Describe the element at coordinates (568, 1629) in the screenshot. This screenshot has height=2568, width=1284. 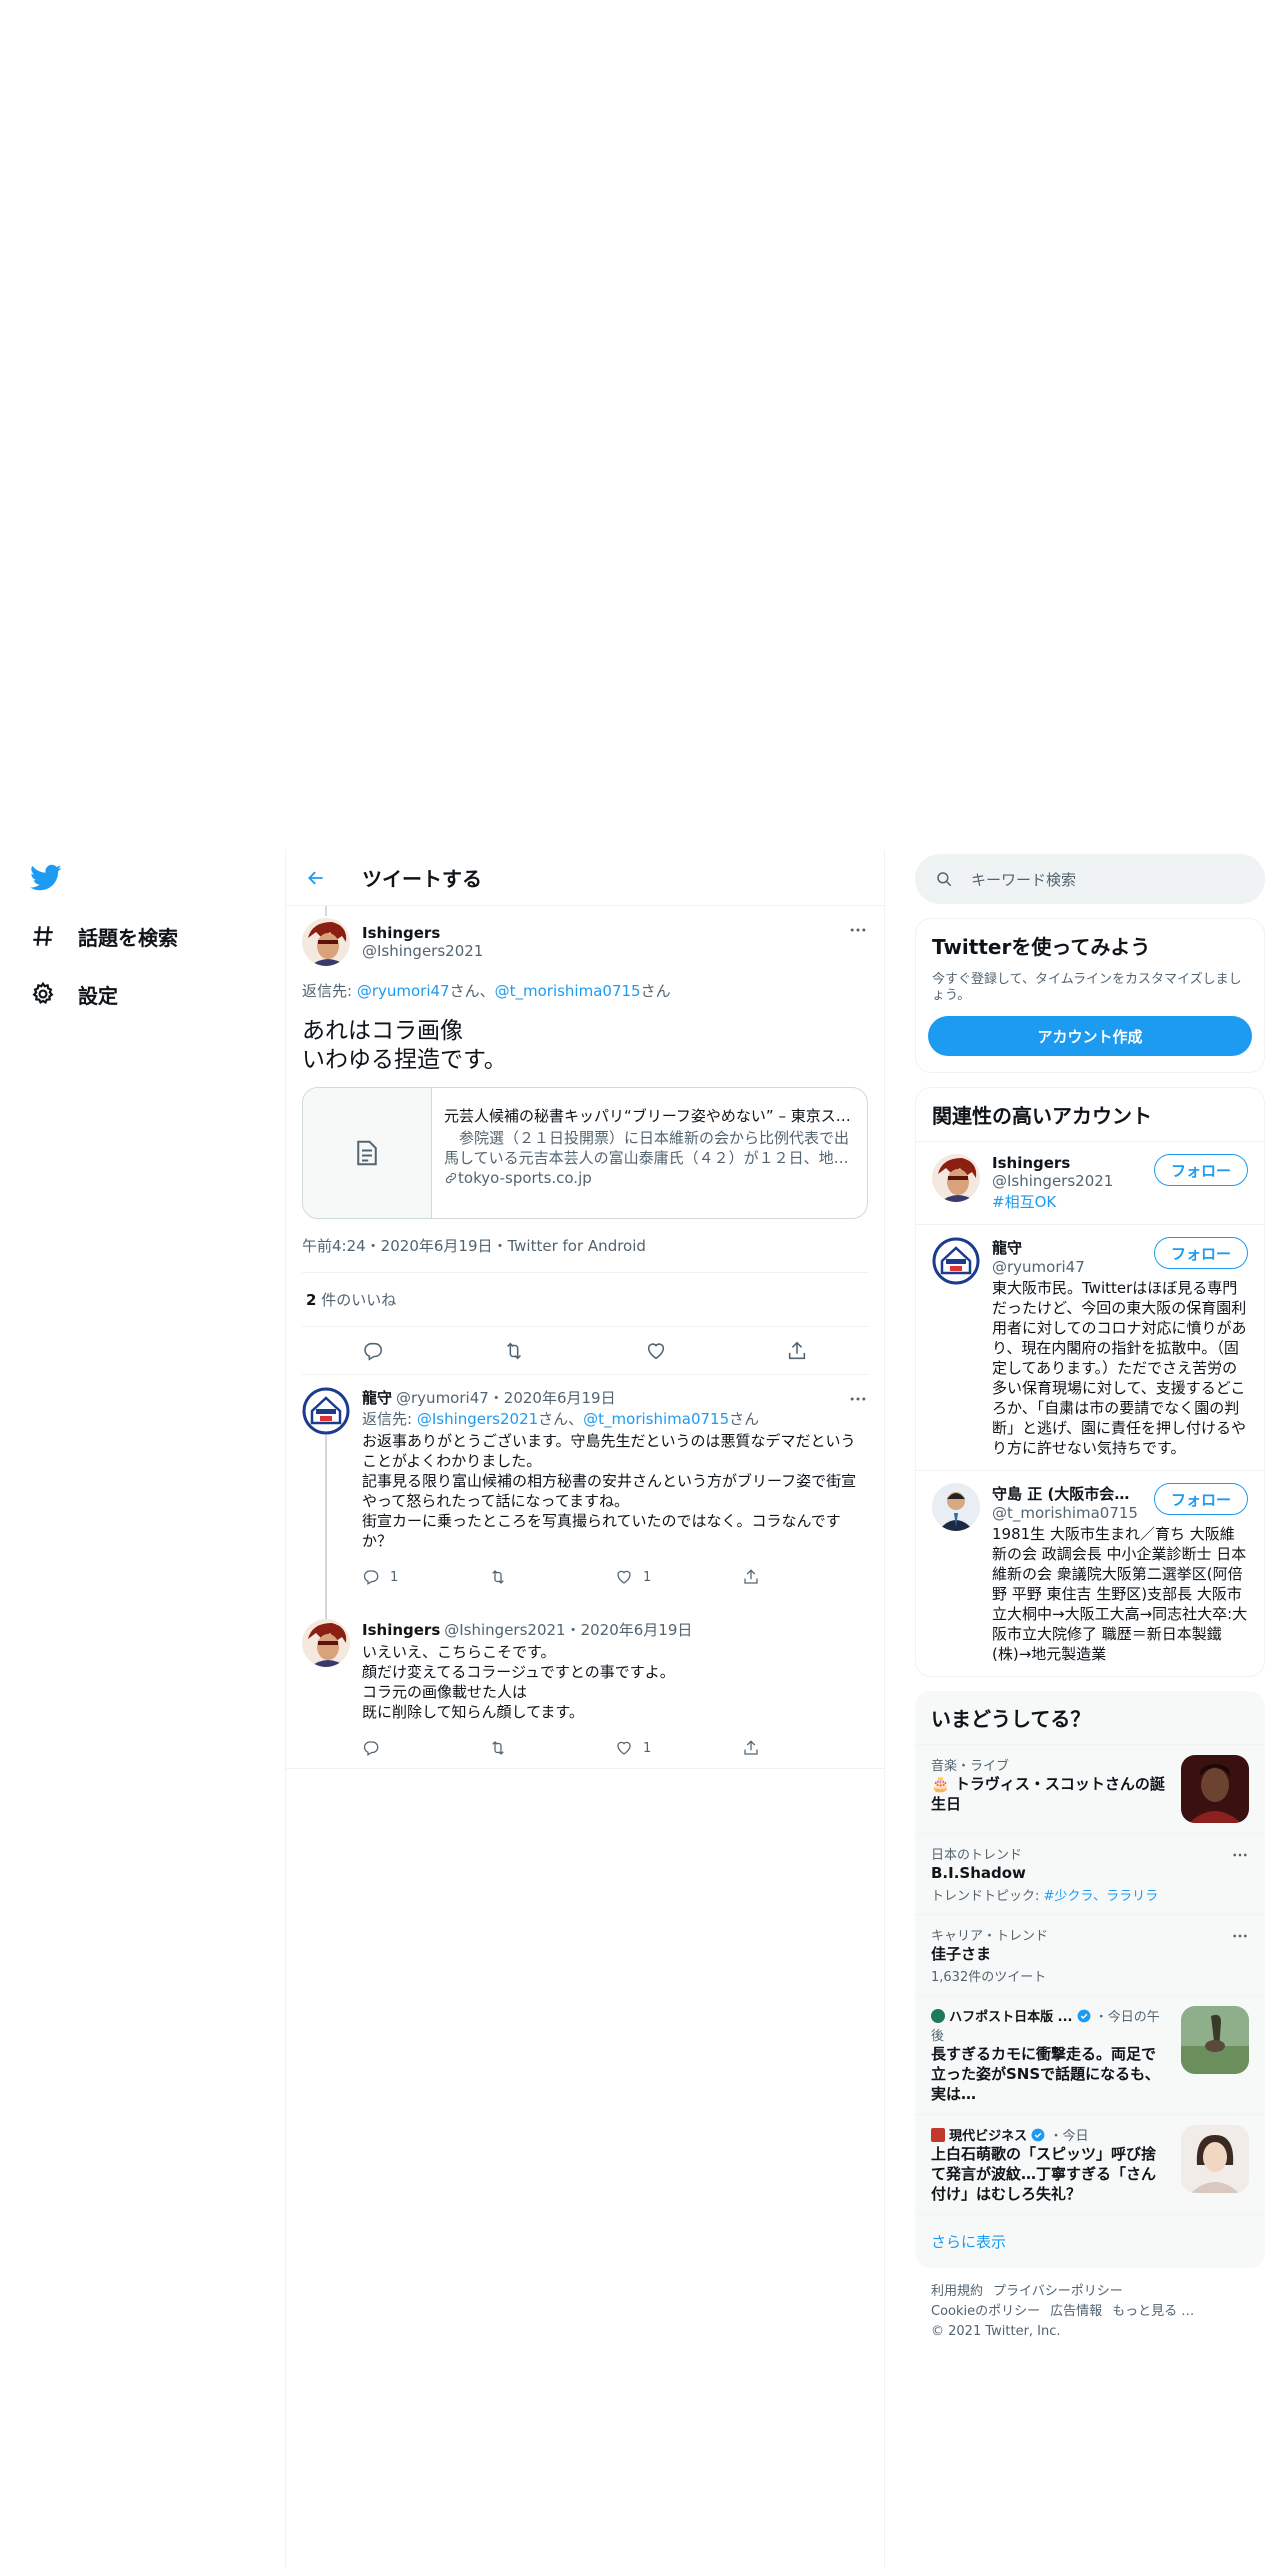
I see `reply-handle-date: @Ishingers2021・2020年6月19日` at that location.